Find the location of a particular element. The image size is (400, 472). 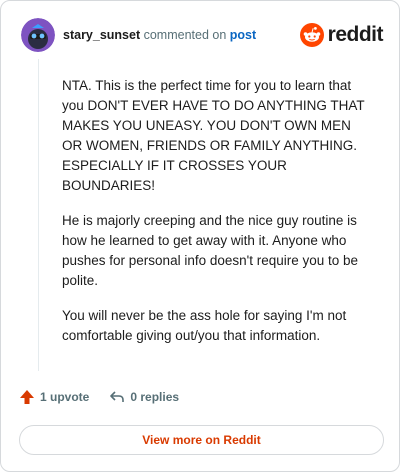

post-link: post is located at coordinates (243, 35).